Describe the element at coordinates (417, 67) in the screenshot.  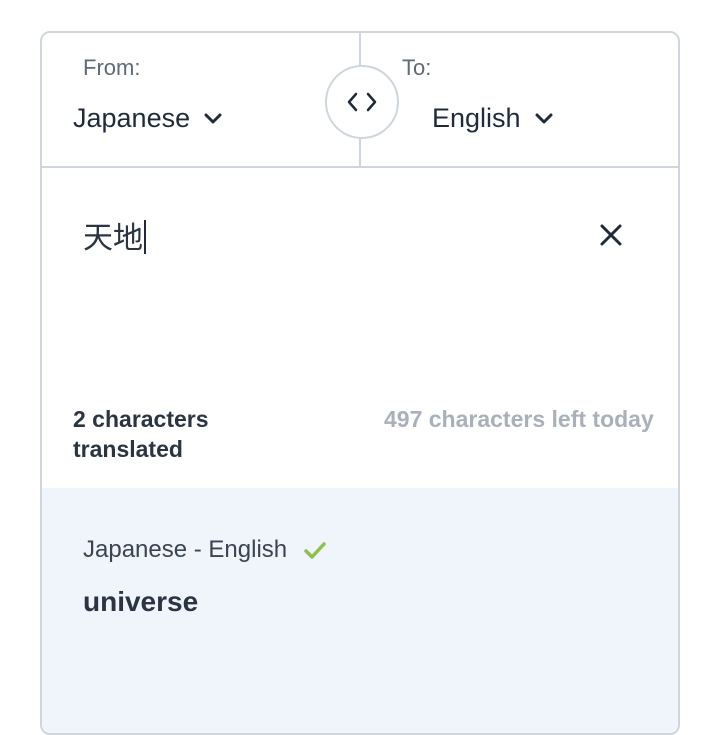
I see `to-label: To:` at that location.